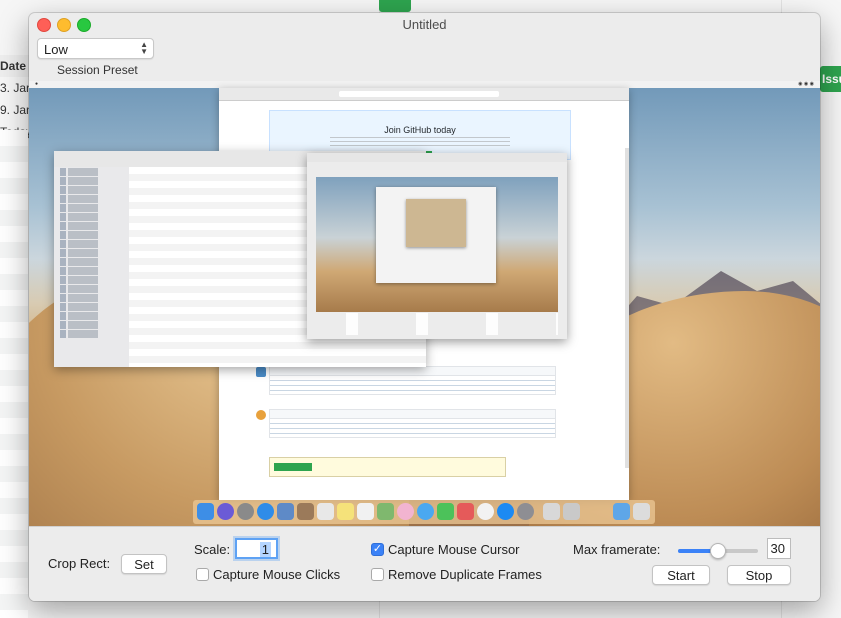 The image size is (841, 618). Describe the element at coordinates (365, 511) in the screenshot. I see `reminders-icon` at that location.